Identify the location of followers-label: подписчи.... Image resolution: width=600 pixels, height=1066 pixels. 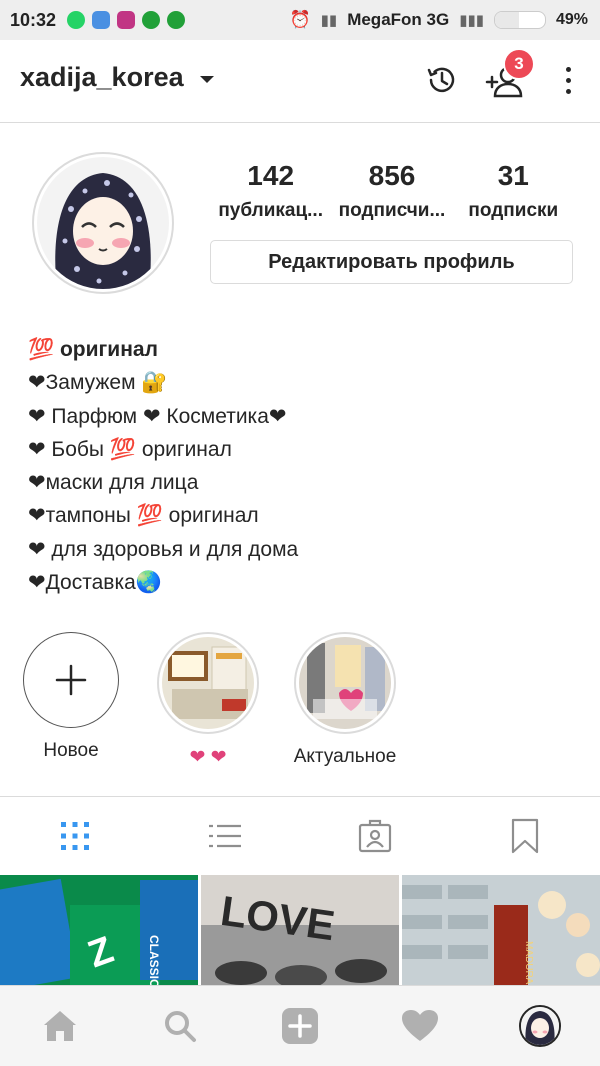
(392, 210).